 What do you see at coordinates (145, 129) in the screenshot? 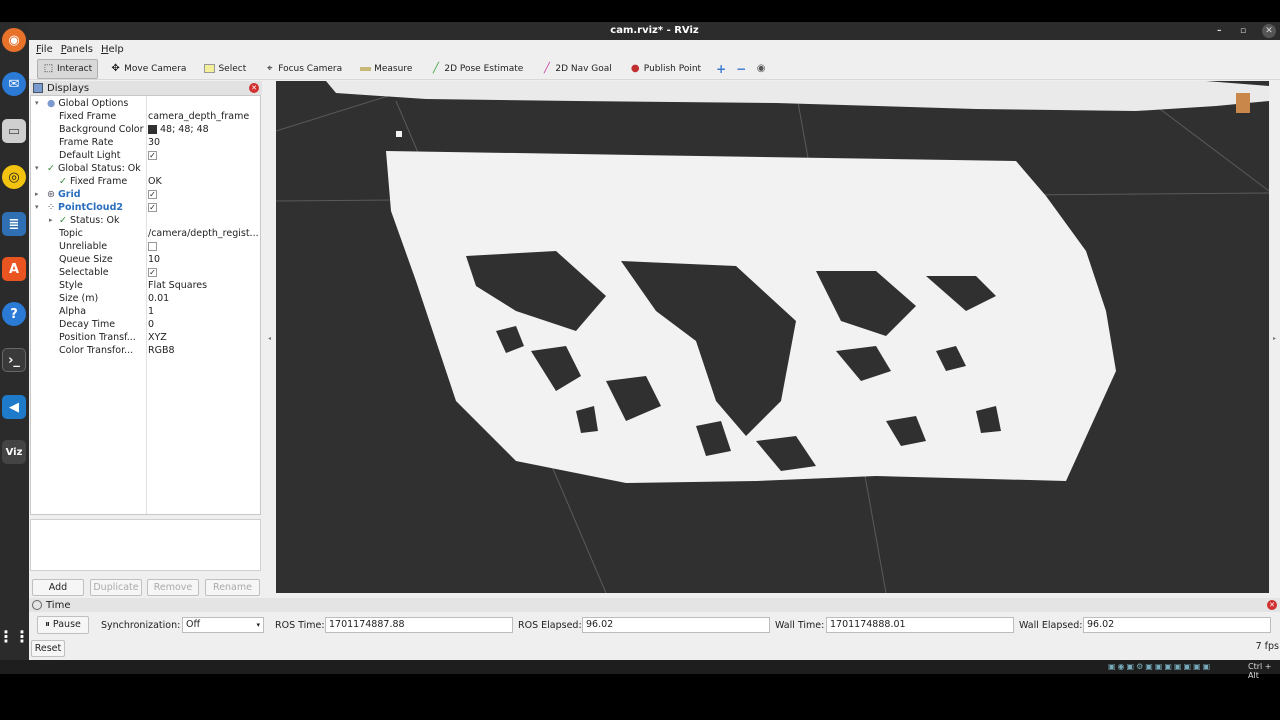
I see `tree-row-background-color: Background Color 48; 48; 48` at bounding box center [145, 129].